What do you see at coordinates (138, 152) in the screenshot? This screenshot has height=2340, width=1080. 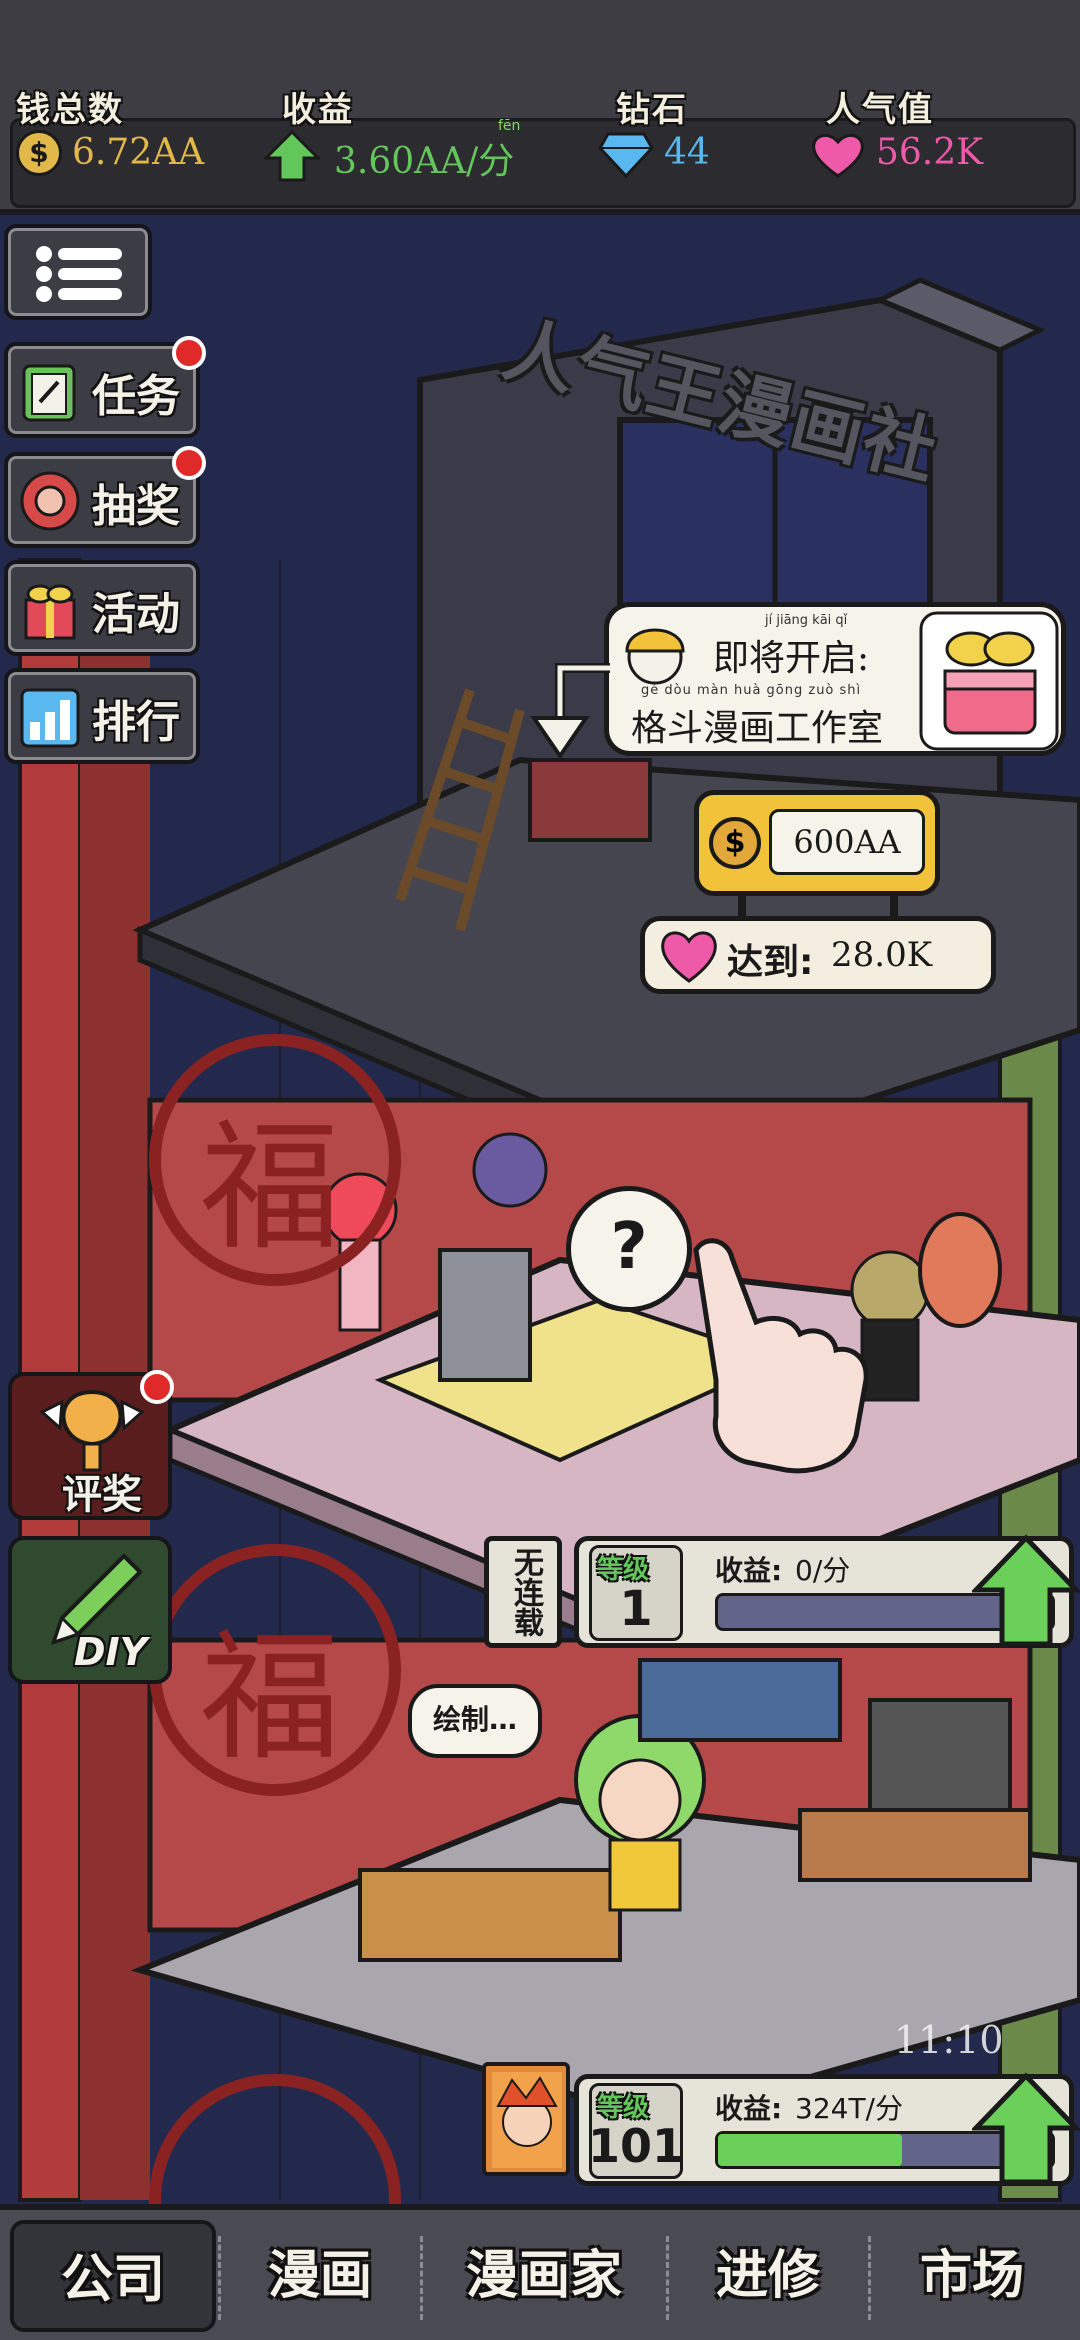 I see `money-value: 6.72AA` at bounding box center [138, 152].